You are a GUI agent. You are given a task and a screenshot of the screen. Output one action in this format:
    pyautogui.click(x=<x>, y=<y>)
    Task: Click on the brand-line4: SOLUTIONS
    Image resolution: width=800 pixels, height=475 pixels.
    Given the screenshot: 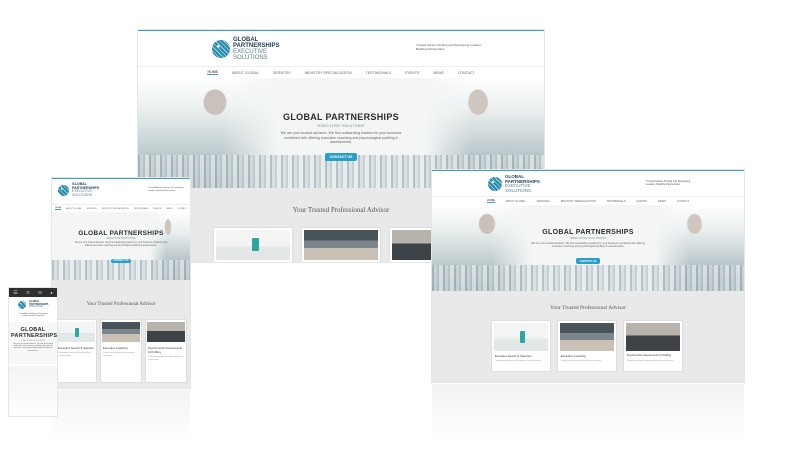 What is the action you would take?
    pyautogui.click(x=250, y=58)
    